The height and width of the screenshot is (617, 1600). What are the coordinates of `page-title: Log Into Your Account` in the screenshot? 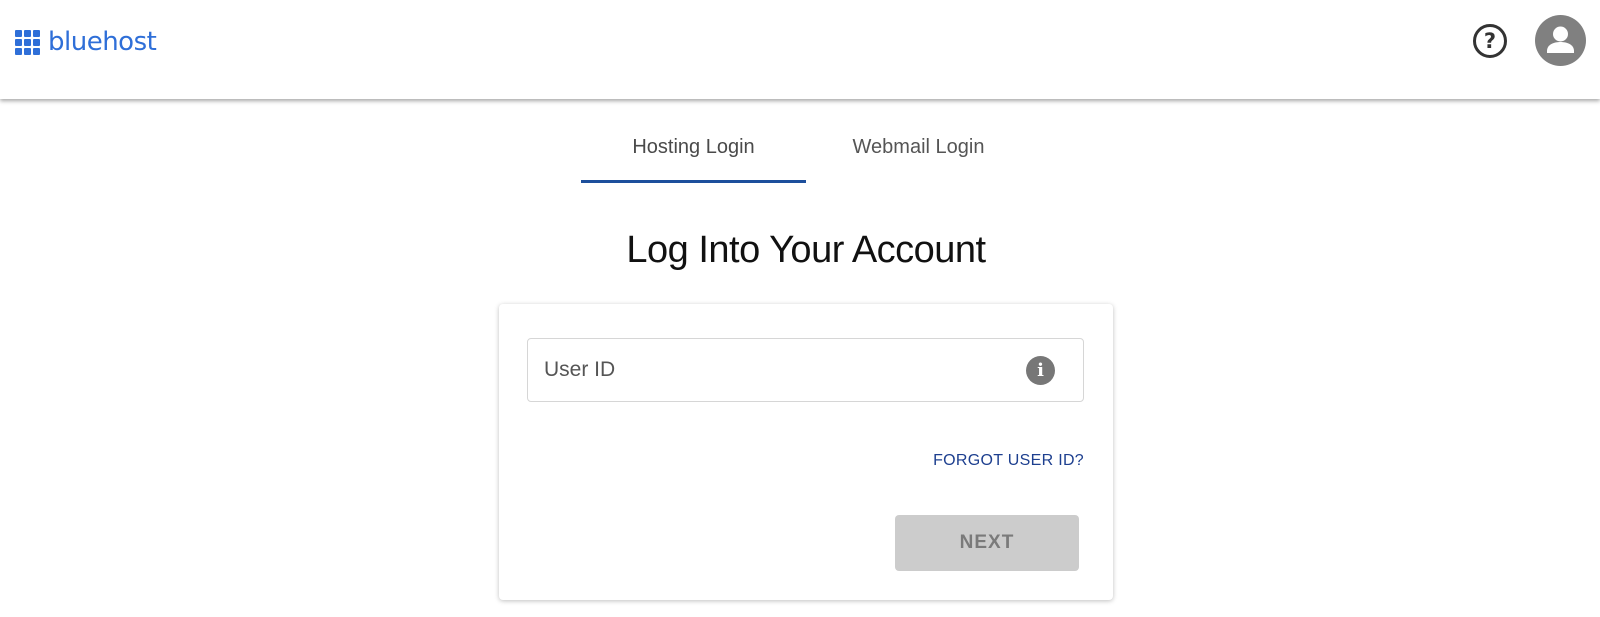 It's located at (806, 250).